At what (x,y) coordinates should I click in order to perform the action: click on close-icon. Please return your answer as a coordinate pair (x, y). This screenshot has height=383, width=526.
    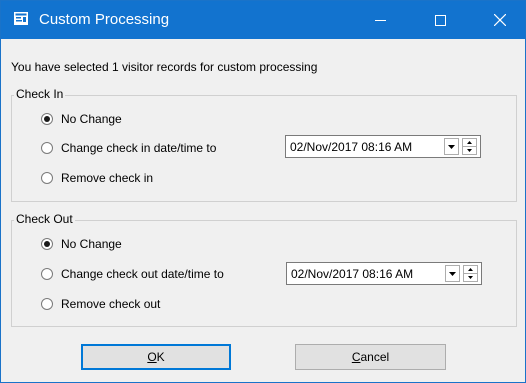
    Looking at the image, I should click on (500, 20).